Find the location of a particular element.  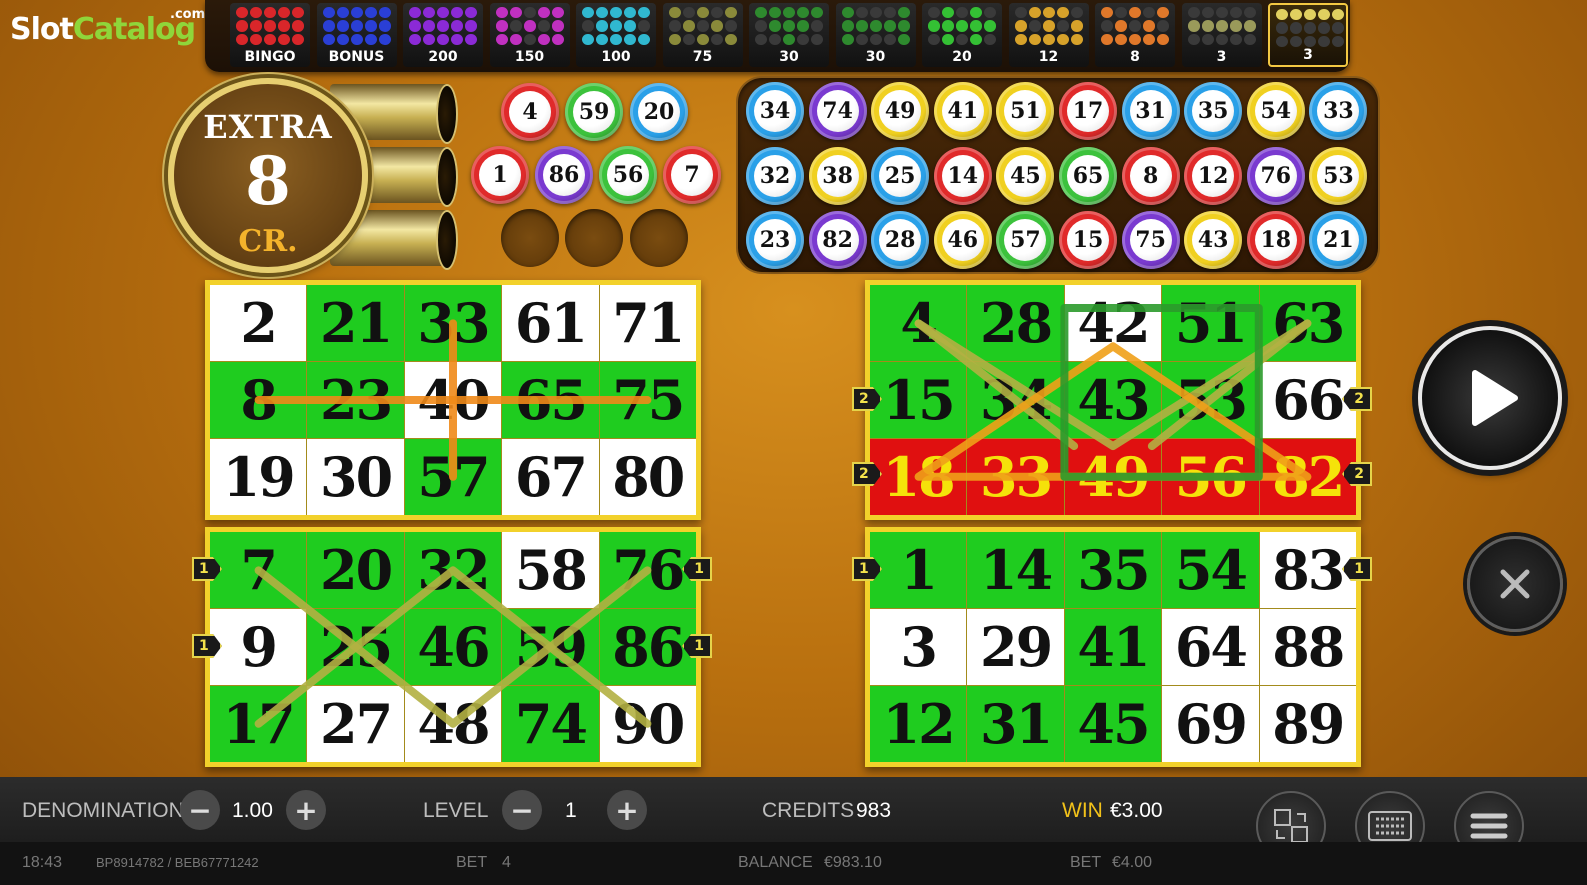

pattern-prize-label: 150 is located at coordinates (529, 57).